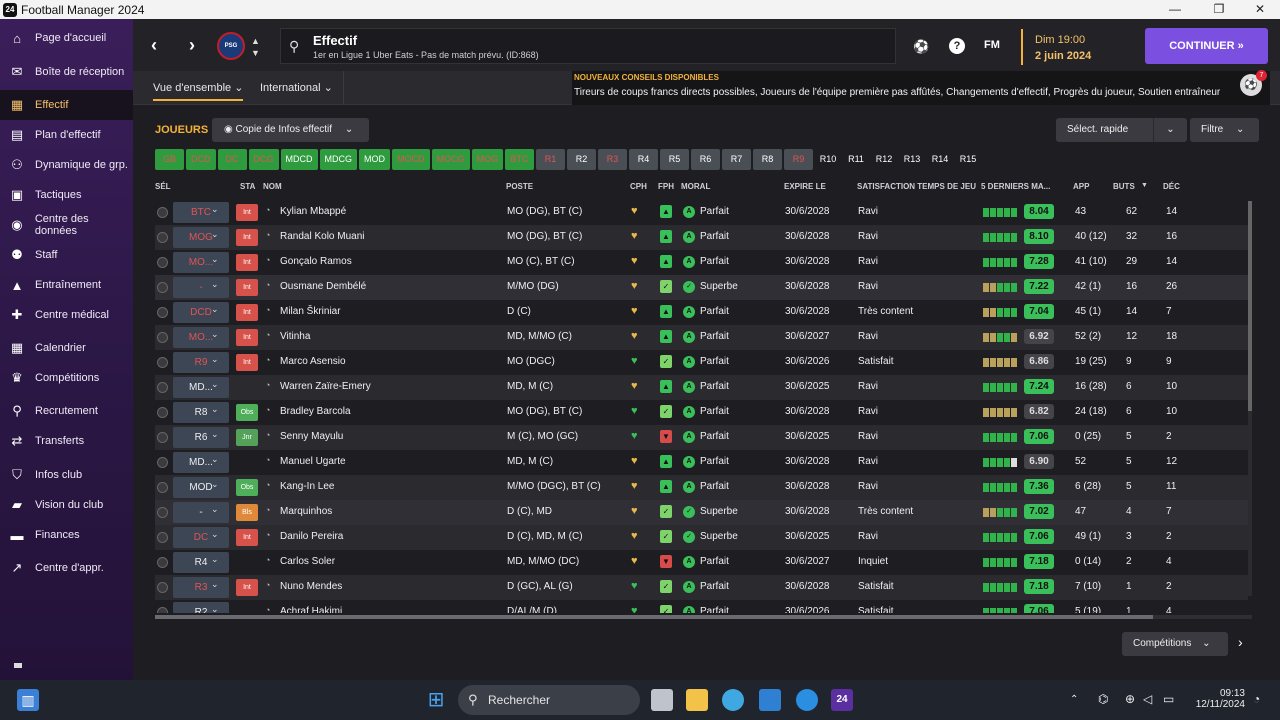  Describe the element at coordinates (66, 535) in the screenshot. I see `sidebar-item-finances: ▬ Finances` at that location.